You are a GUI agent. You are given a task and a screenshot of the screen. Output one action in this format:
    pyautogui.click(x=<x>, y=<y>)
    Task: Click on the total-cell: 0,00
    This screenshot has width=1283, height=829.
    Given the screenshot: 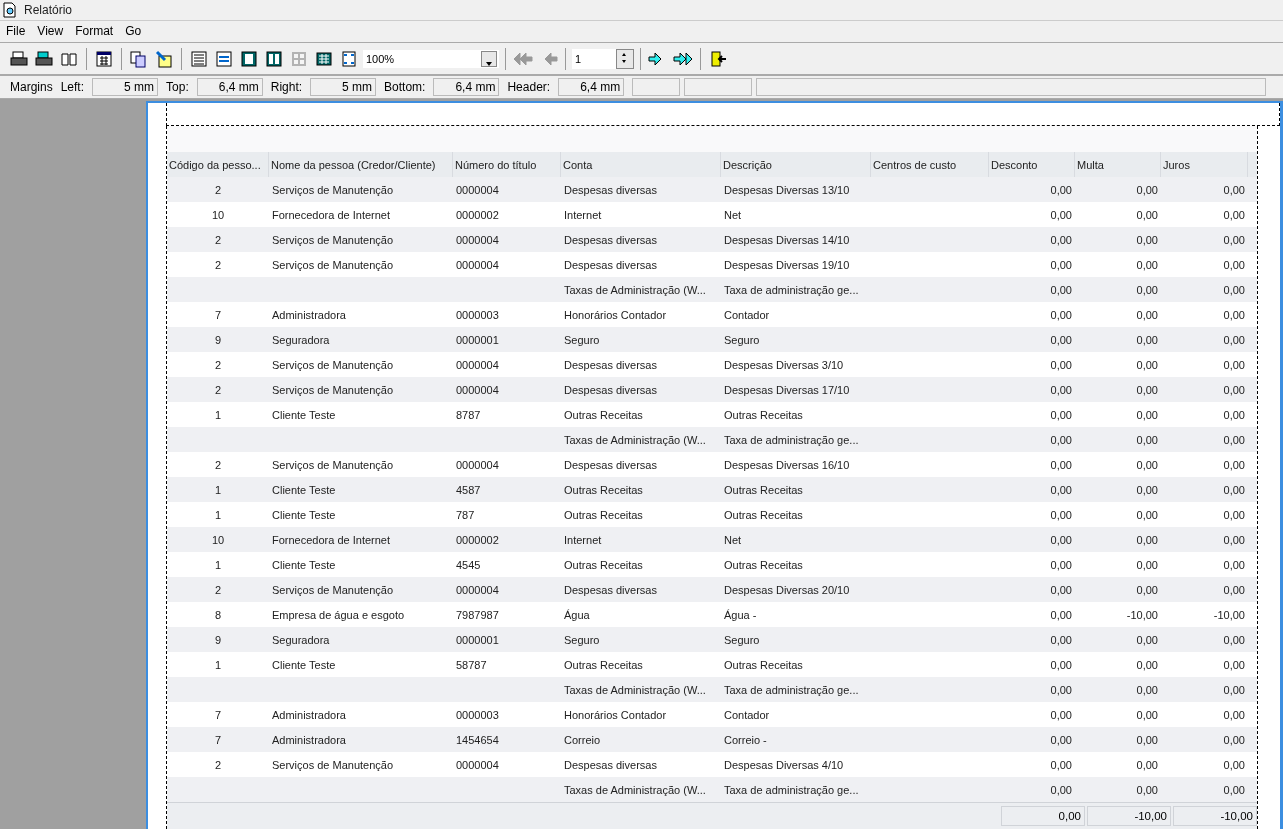 What is the action you would take?
    pyautogui.click(x=1043, y=816)
    